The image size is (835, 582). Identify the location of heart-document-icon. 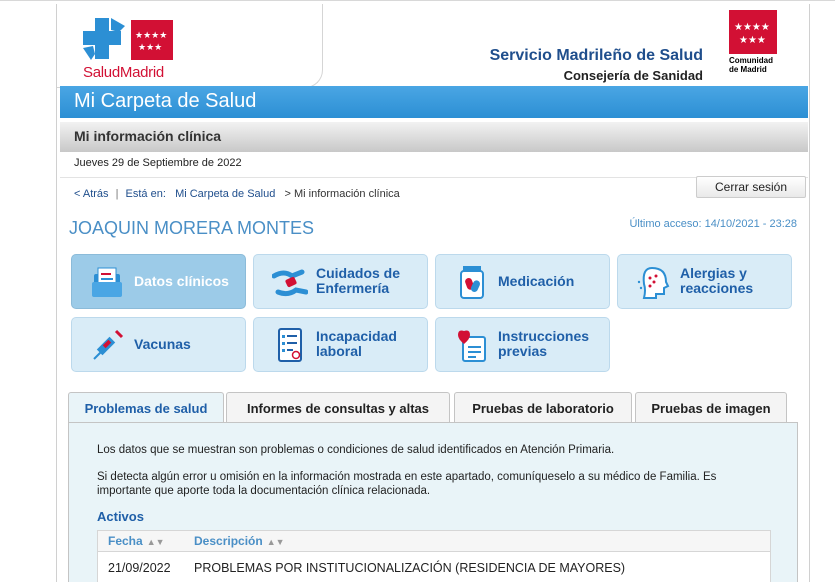
(472, 346).